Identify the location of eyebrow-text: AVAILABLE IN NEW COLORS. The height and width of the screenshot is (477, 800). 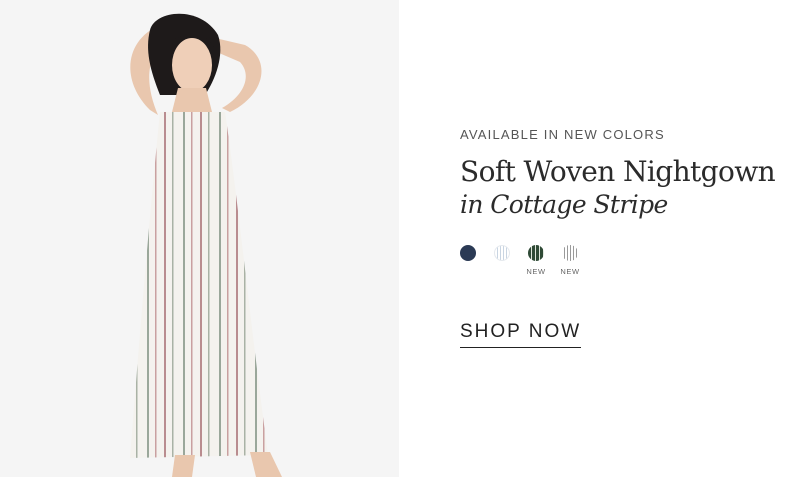
(562, 134).